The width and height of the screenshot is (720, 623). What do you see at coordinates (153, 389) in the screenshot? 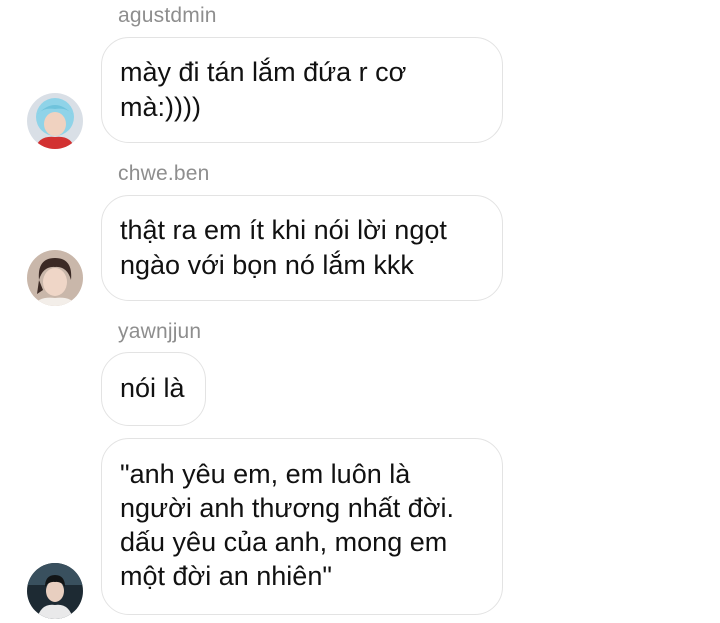
I see `message-bubble: nói là` at bounding box center [153, 389].